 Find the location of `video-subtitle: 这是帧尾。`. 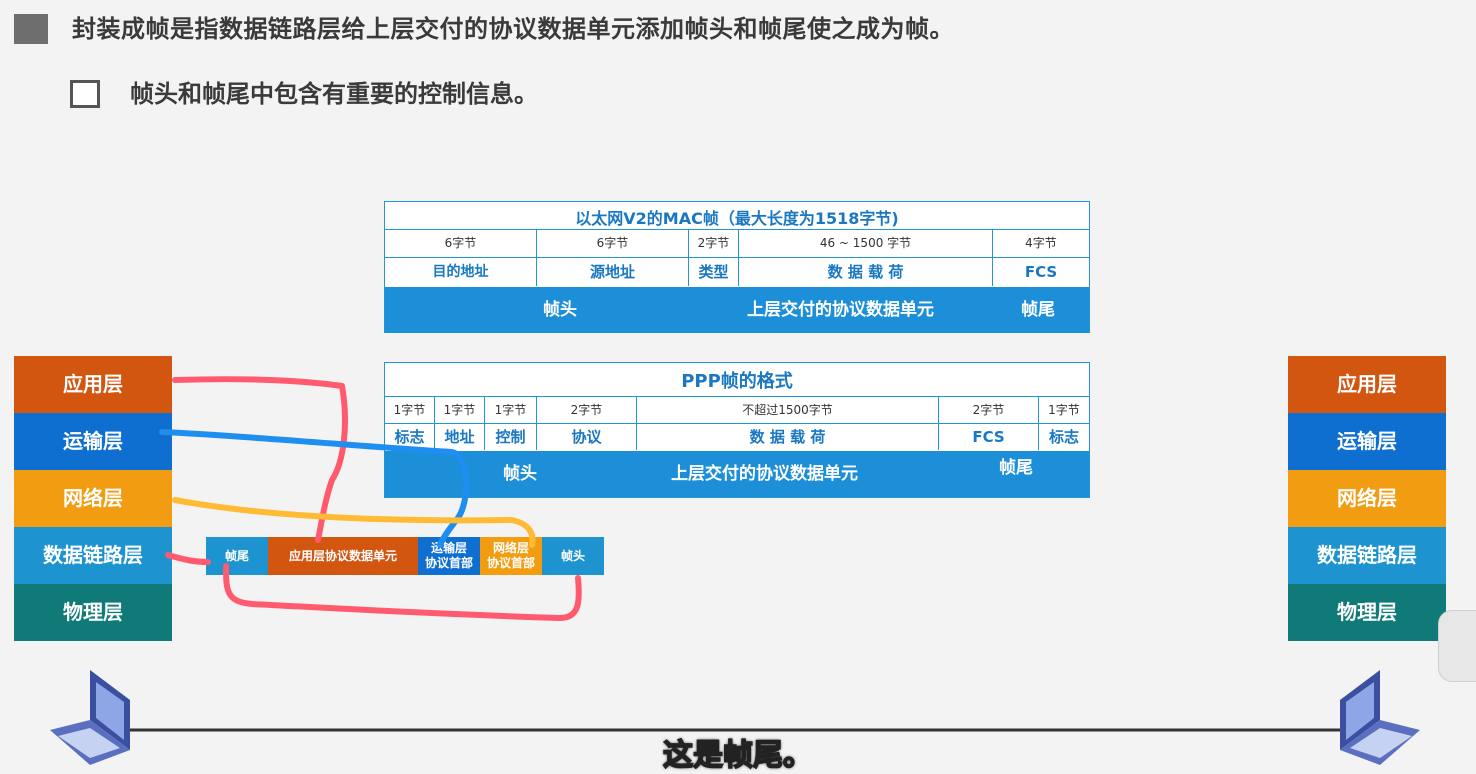

video-subtitle: 这是帧尾。 is located at coordinates (738, 755).